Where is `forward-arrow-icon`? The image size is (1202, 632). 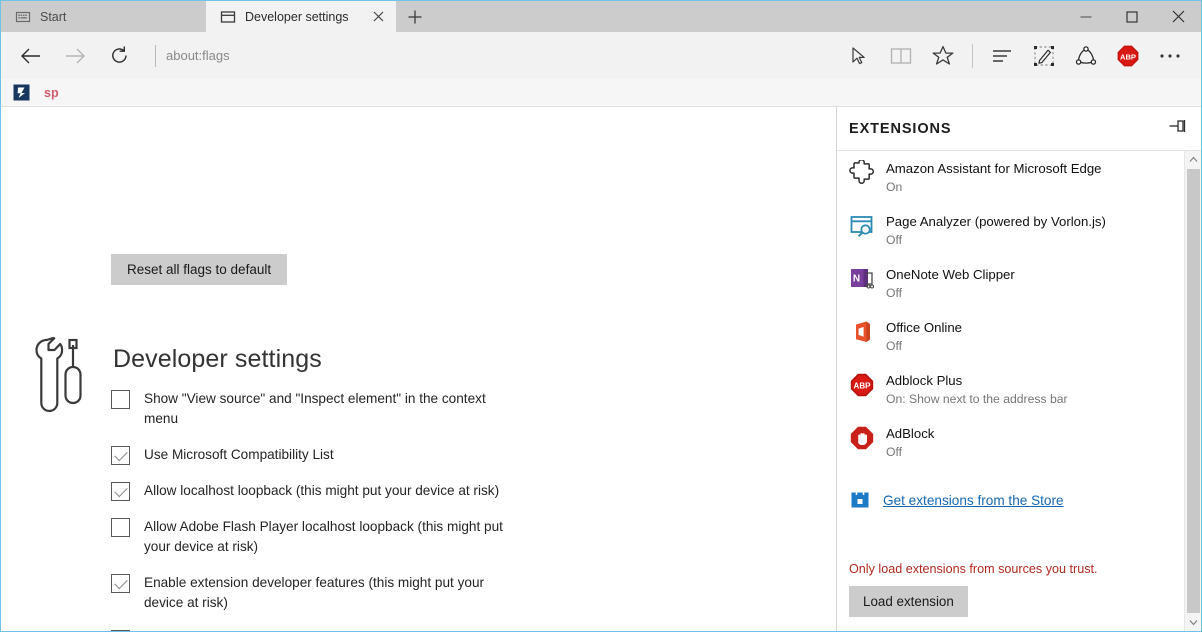 forward-arrow-icon is located at coordinates (75, 55).